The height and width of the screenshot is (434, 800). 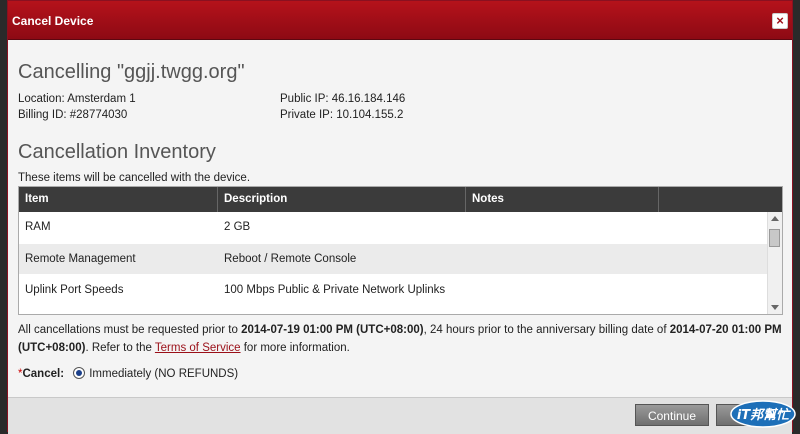 I want to click on dialog-titlebar: Cancel Device ×, so click(x=400, y=20).